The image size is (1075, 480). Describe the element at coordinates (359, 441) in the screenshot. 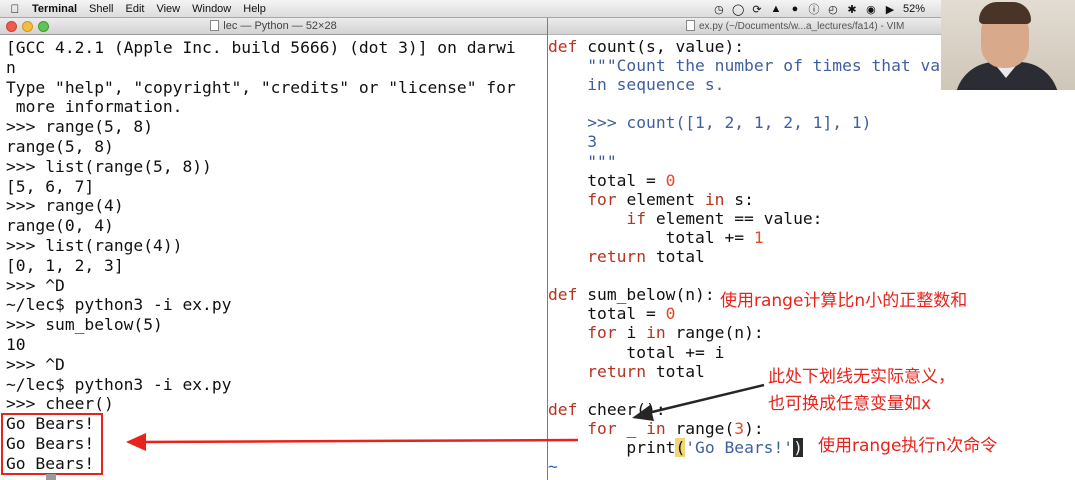

I see `arrow-to-output` at that location.